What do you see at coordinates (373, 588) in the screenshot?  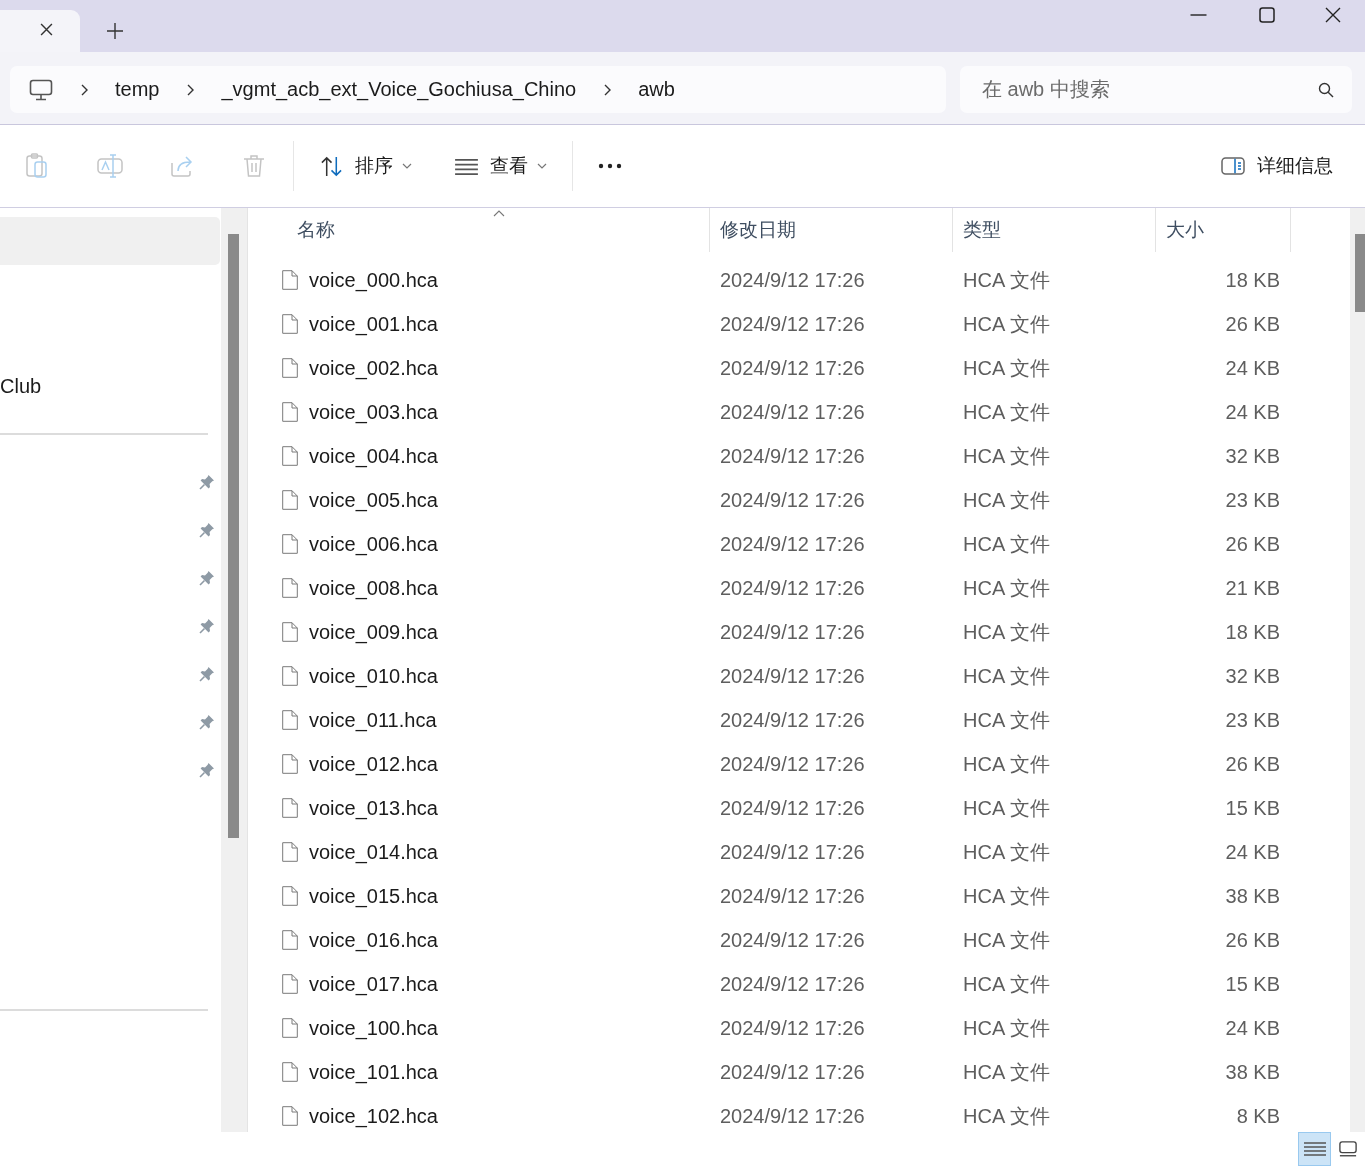 I see `file-name: voice_008.hca` at bounding box center [373, 588].